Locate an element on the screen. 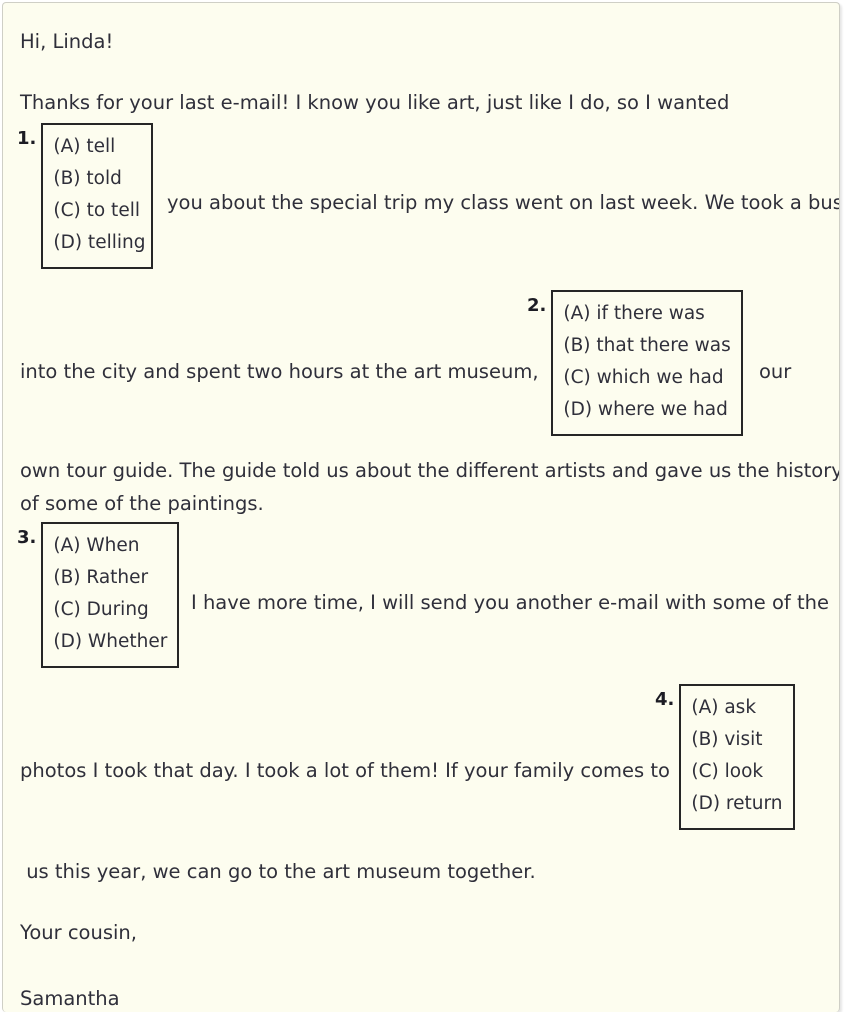  question-3-choice-d: (D) Whether is located at coordinates (110, 642).